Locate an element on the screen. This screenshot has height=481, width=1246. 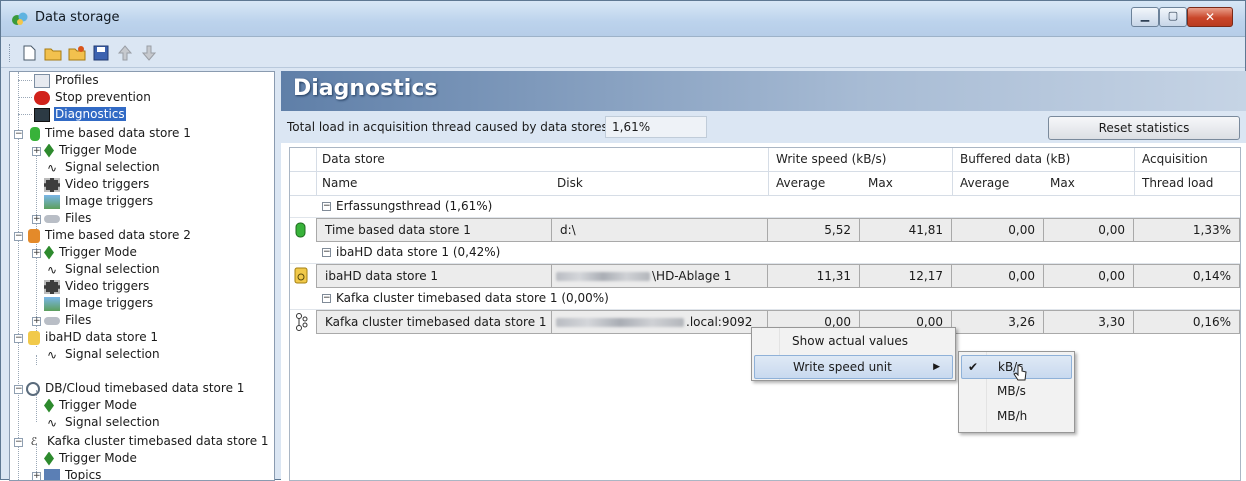
unit-label: MB/h is located at coordinates (1012, 416).